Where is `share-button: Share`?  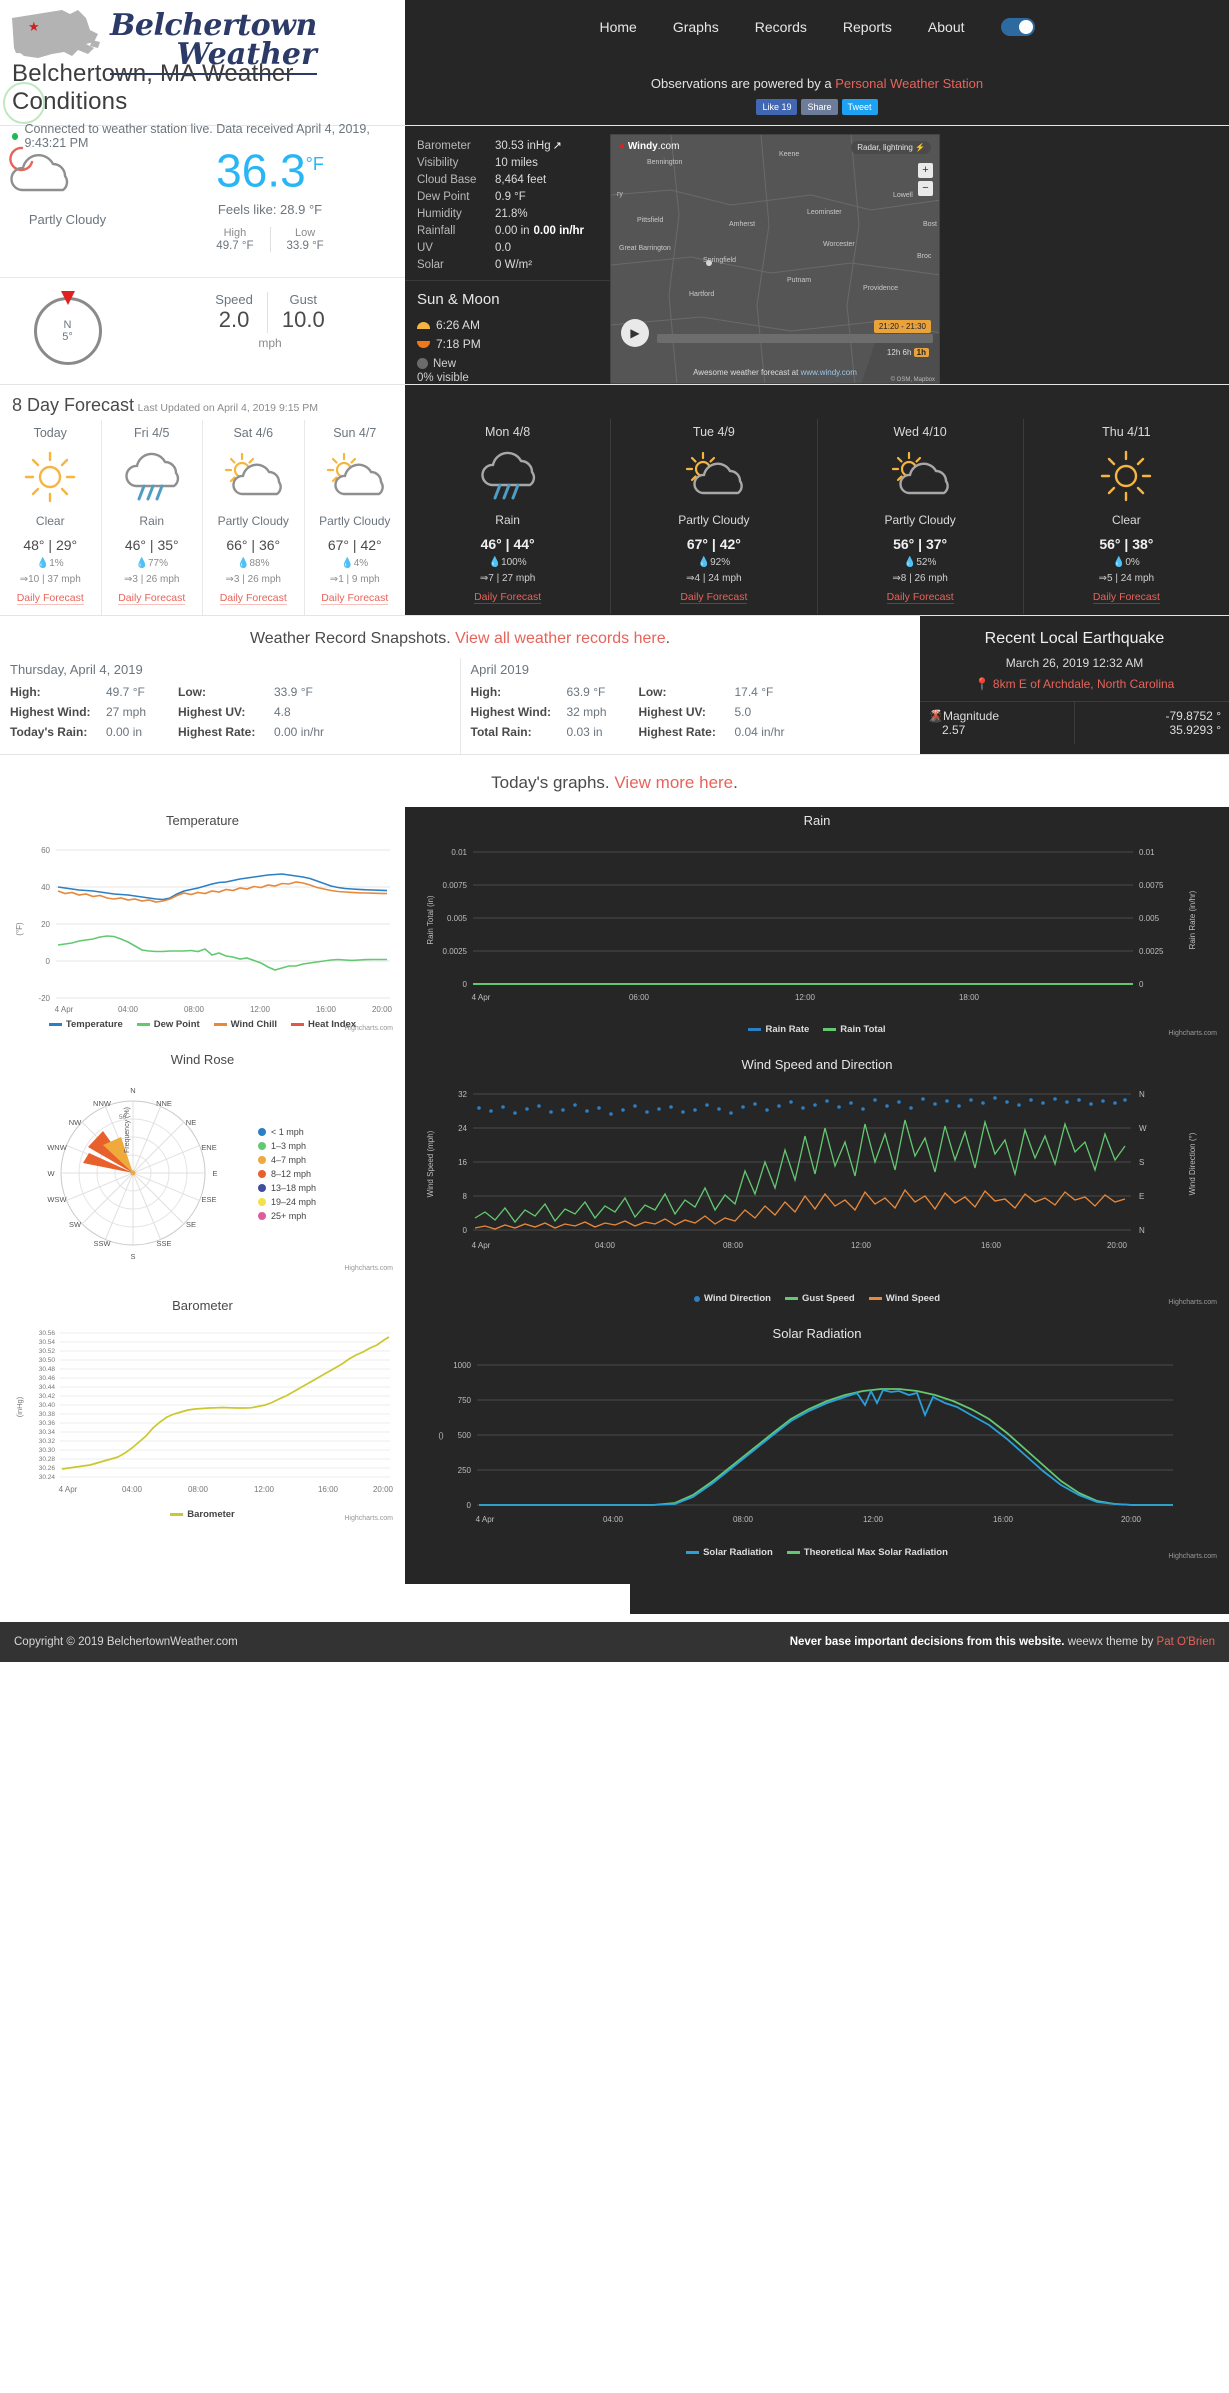
share-button: Share is located at coordinates (819, 107).